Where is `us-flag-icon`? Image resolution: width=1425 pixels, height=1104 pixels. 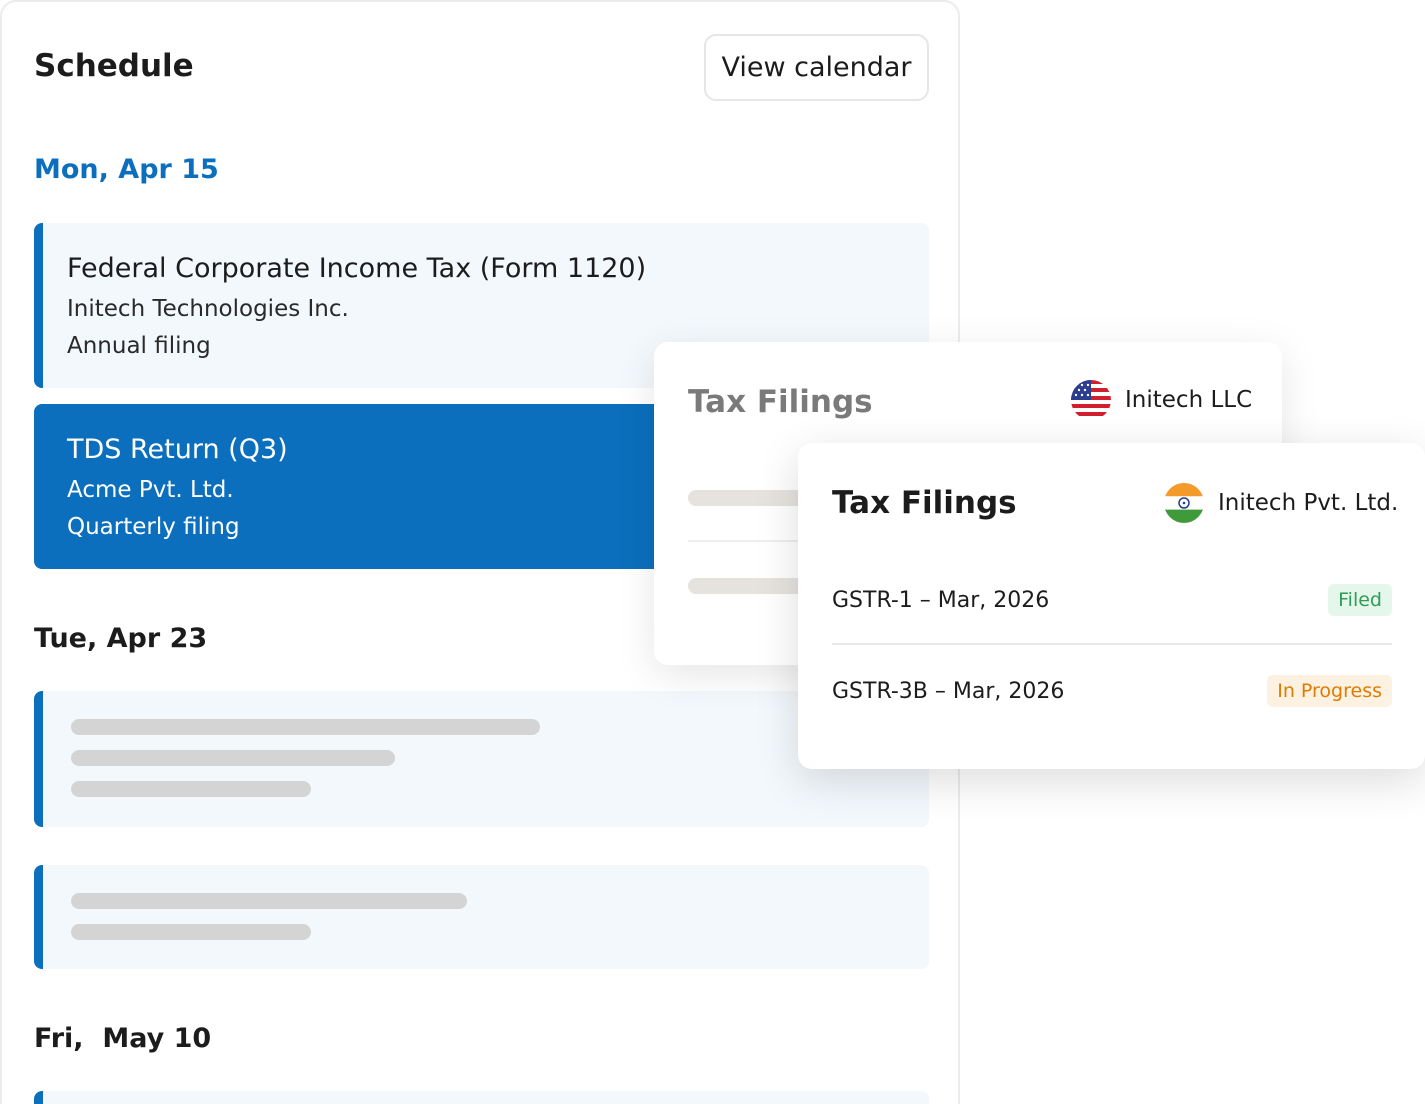
us-flag-icon is located at coordinates (1091, 400).